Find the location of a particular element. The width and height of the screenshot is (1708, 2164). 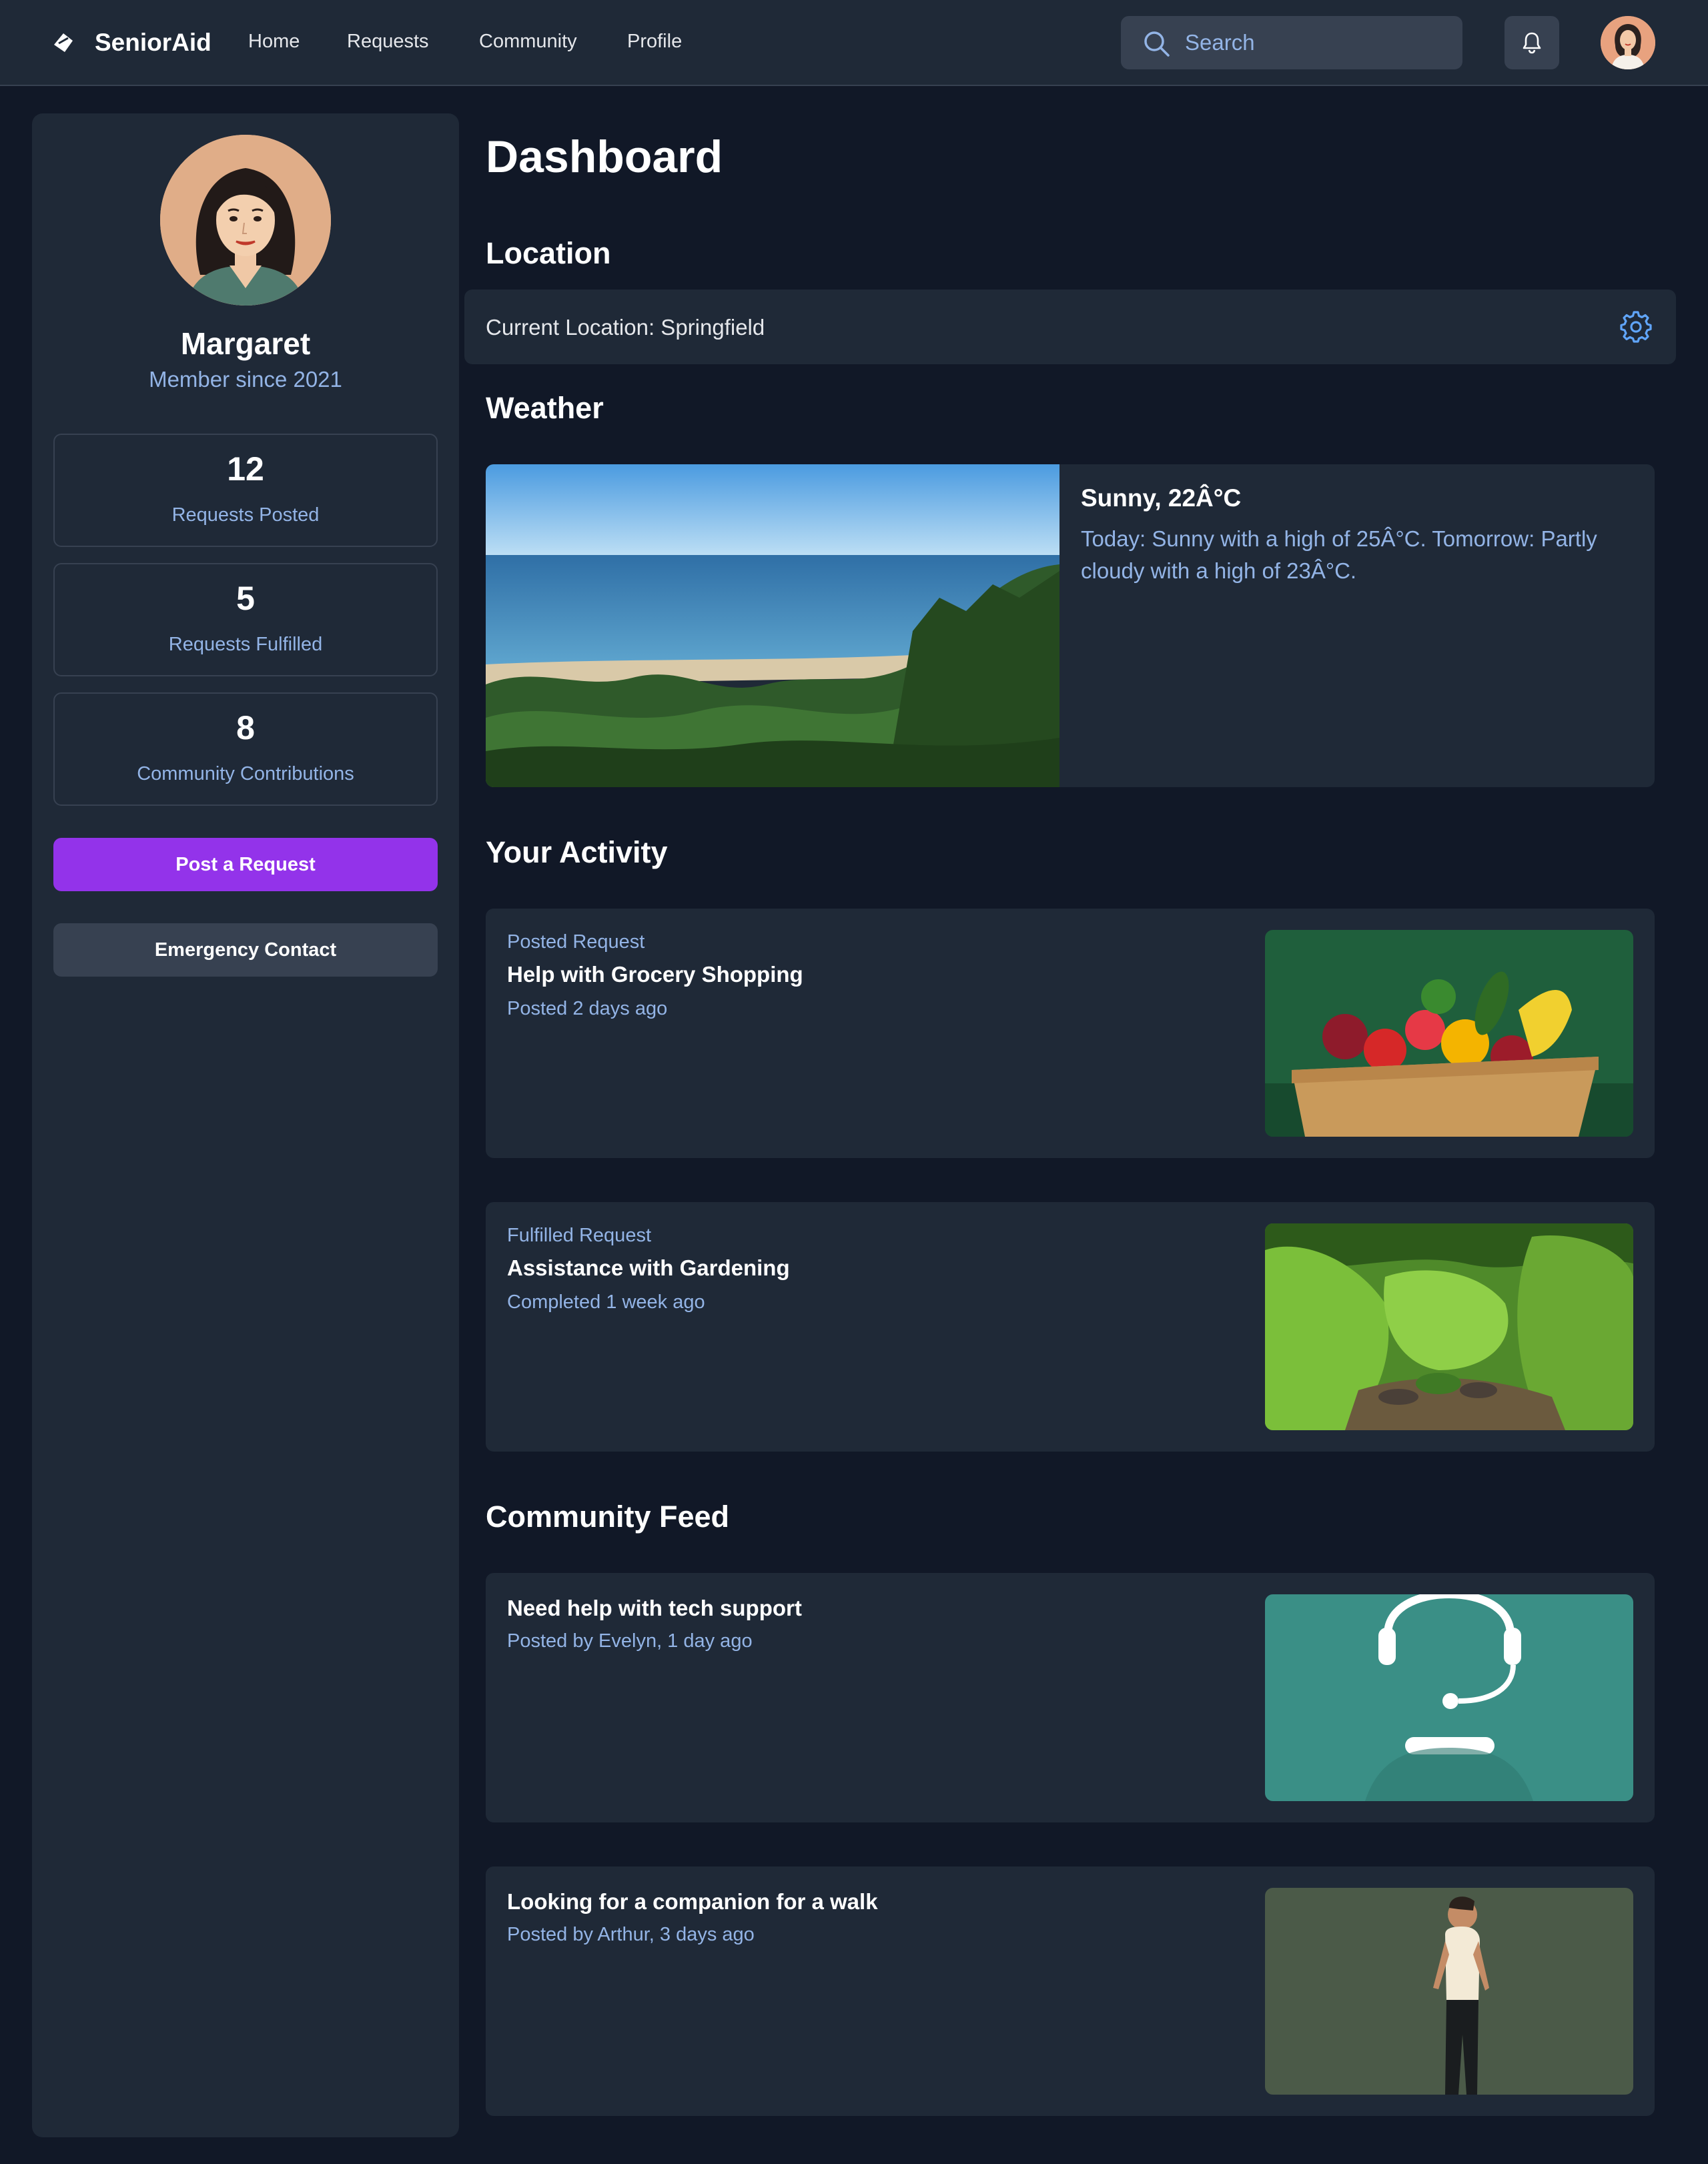

community-feed-heading: Community Feed is located at coordinates (608, 1517).